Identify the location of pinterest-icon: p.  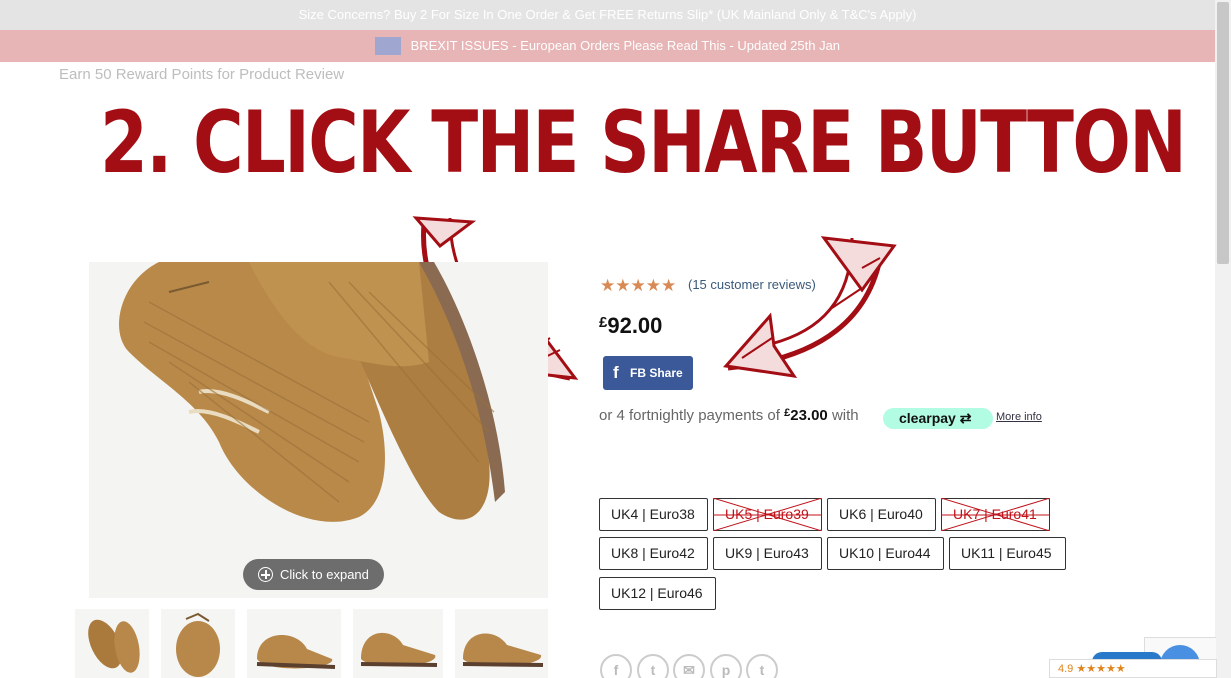
(726, 666).